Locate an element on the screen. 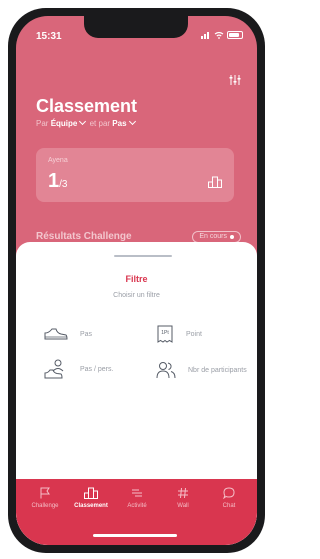  sneaker-icon is located at coordinates (56, 334).